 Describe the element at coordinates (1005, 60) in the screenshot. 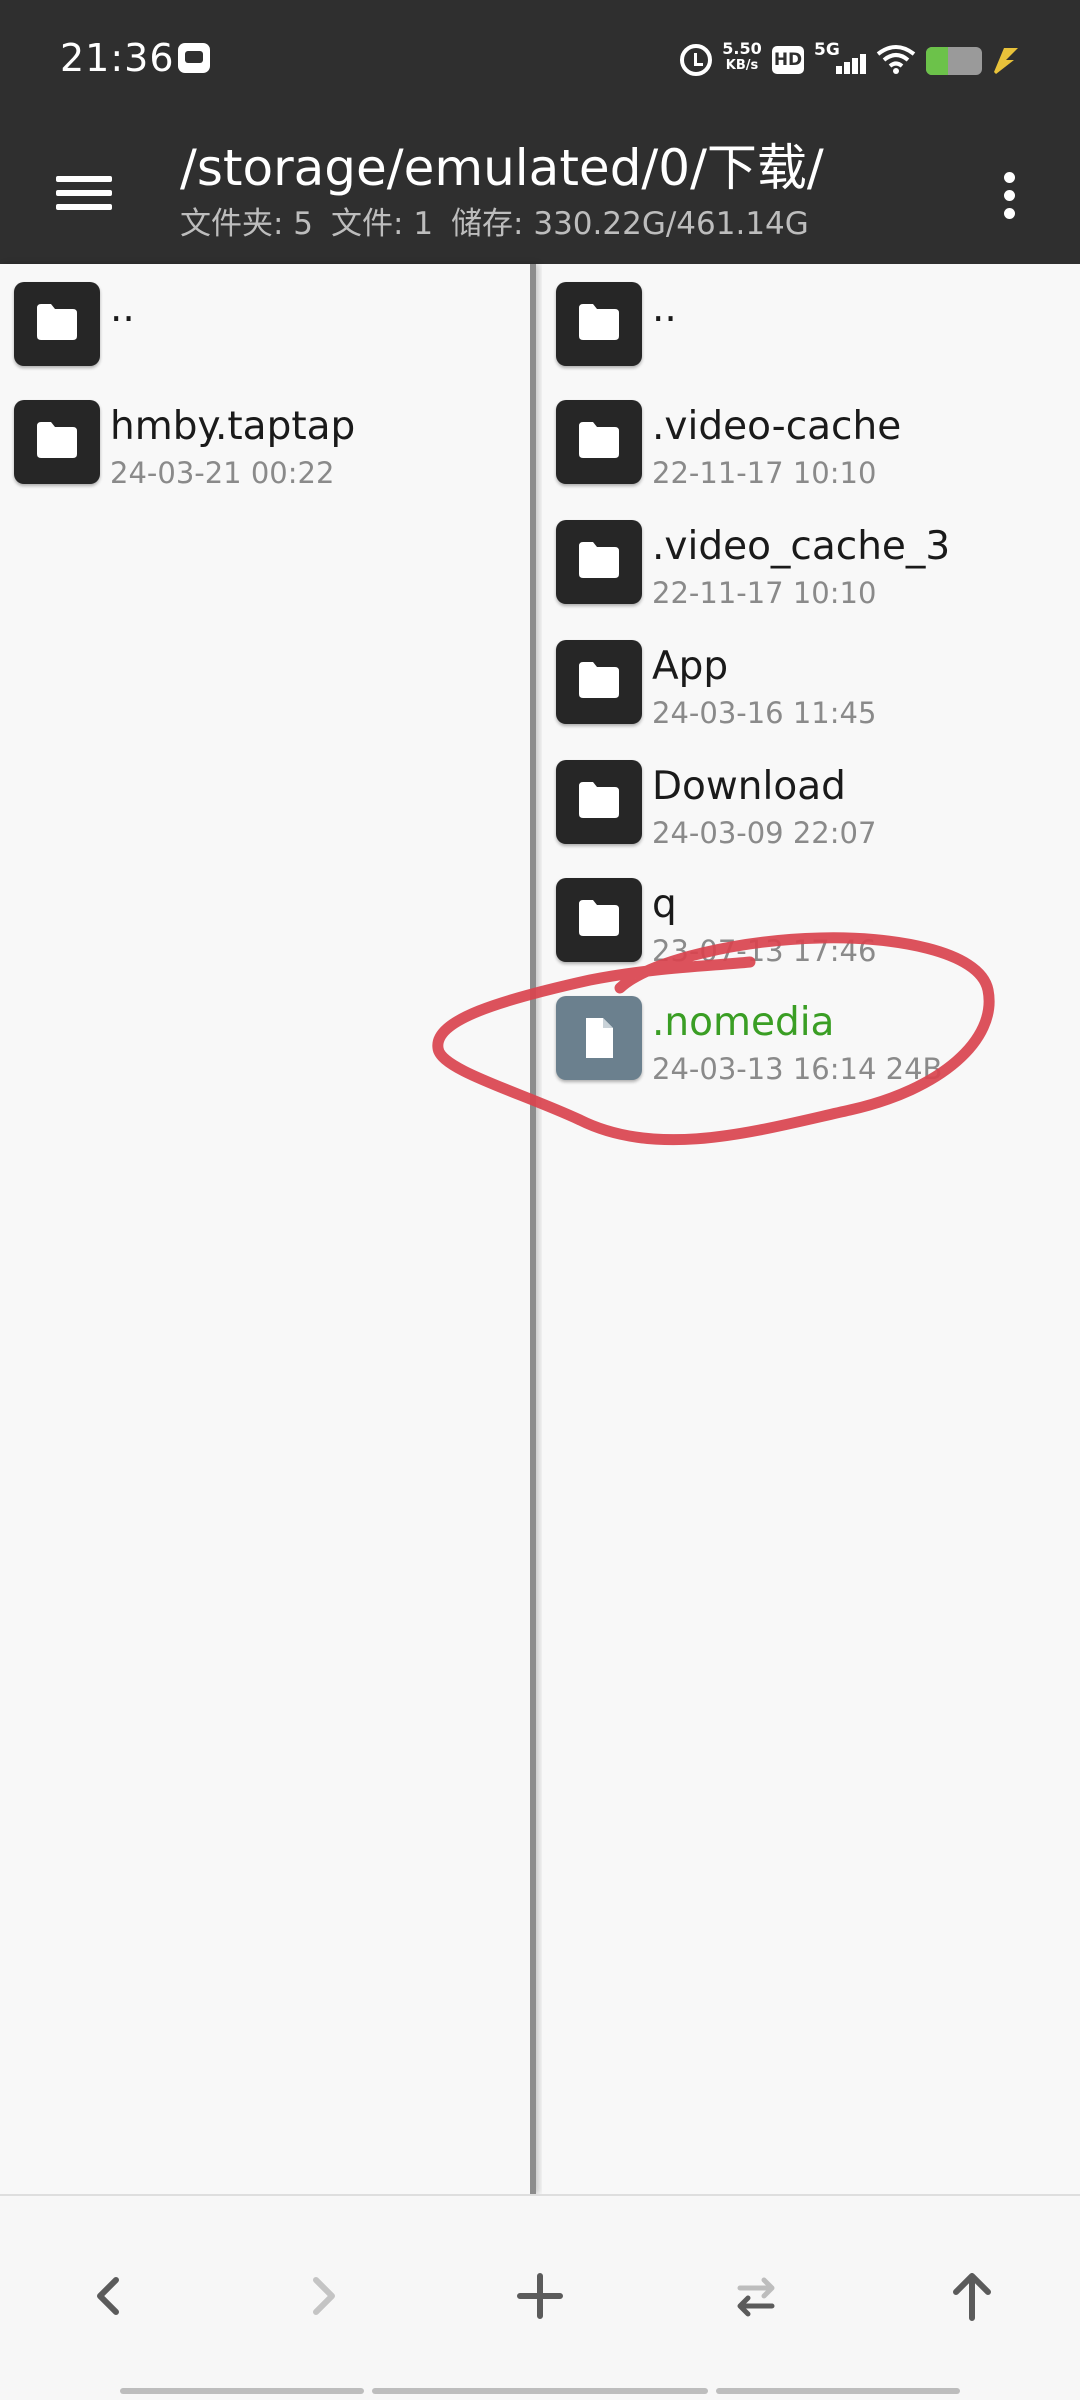

I see `charging-icon` at that location.